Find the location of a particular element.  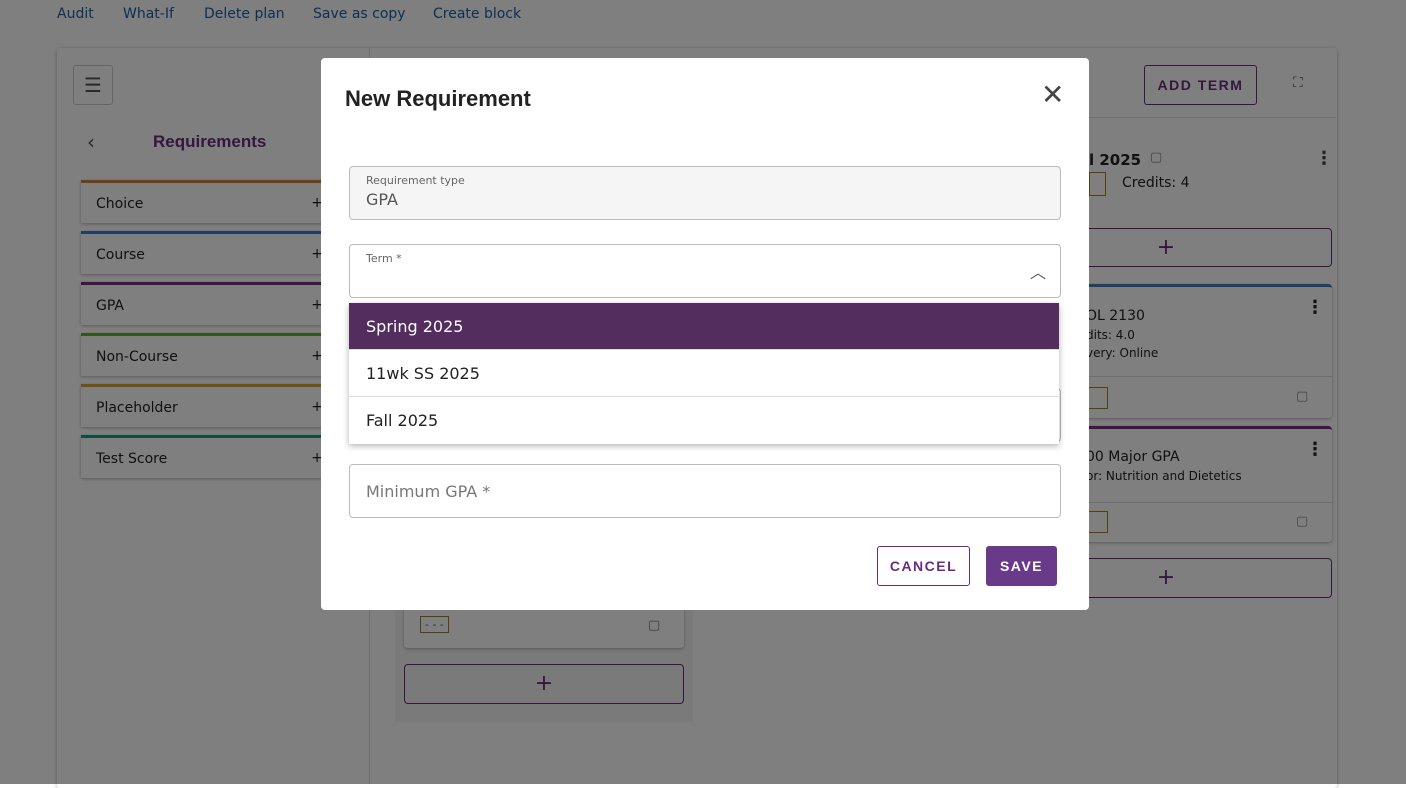

cancel-button: CANCEL is located at coordinates (923, 566).